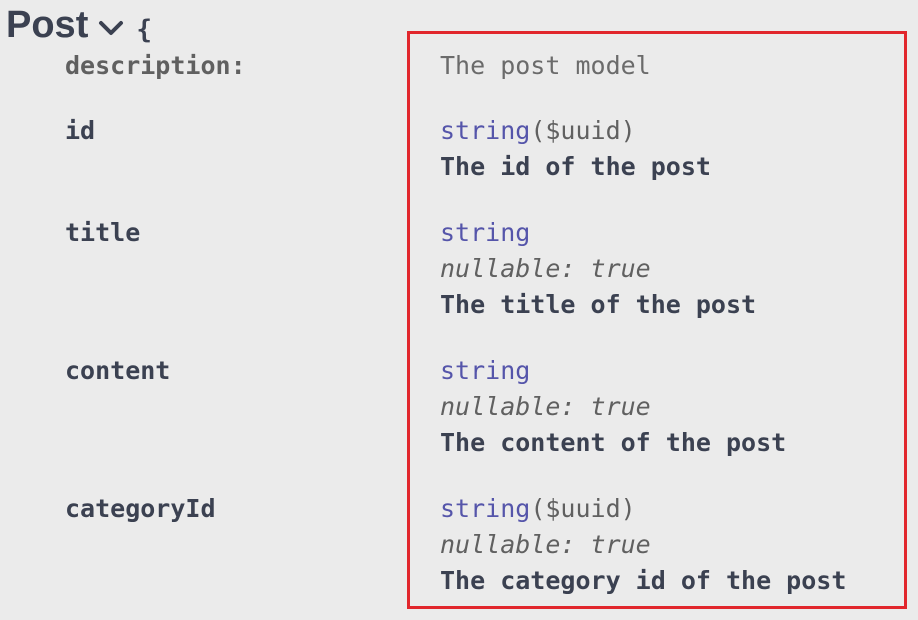  I want to click on model-header: Post {, so click(79, 25).